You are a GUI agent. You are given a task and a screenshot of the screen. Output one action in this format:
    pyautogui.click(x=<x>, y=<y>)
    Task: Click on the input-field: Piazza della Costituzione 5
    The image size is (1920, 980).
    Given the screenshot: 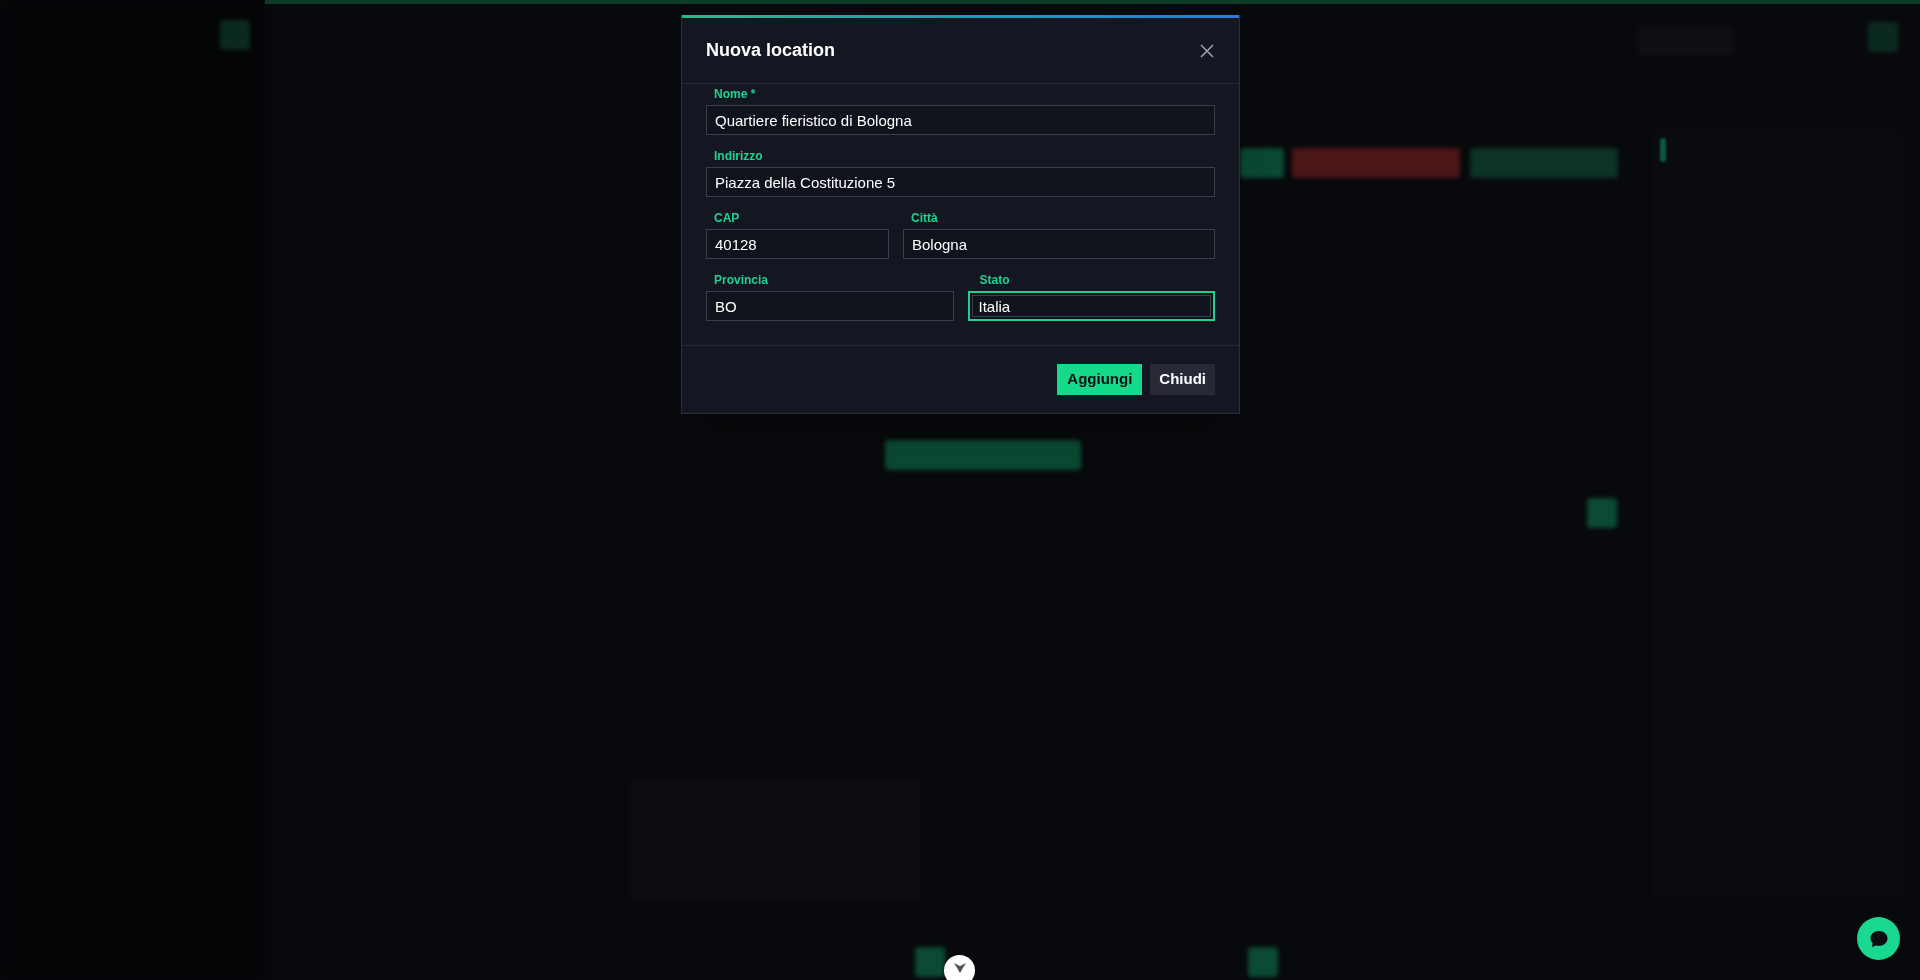 What is the action you would take?
    pyautogui.click(x=960, y=182)
    